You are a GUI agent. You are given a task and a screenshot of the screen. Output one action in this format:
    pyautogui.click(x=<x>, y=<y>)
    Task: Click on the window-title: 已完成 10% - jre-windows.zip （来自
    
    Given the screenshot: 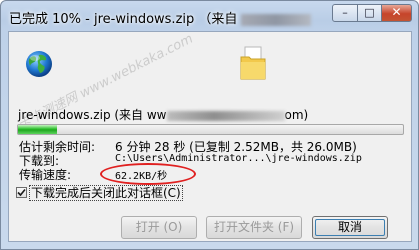 What is the action you would take?
    pyautogui.click(x=160, y=17)
    